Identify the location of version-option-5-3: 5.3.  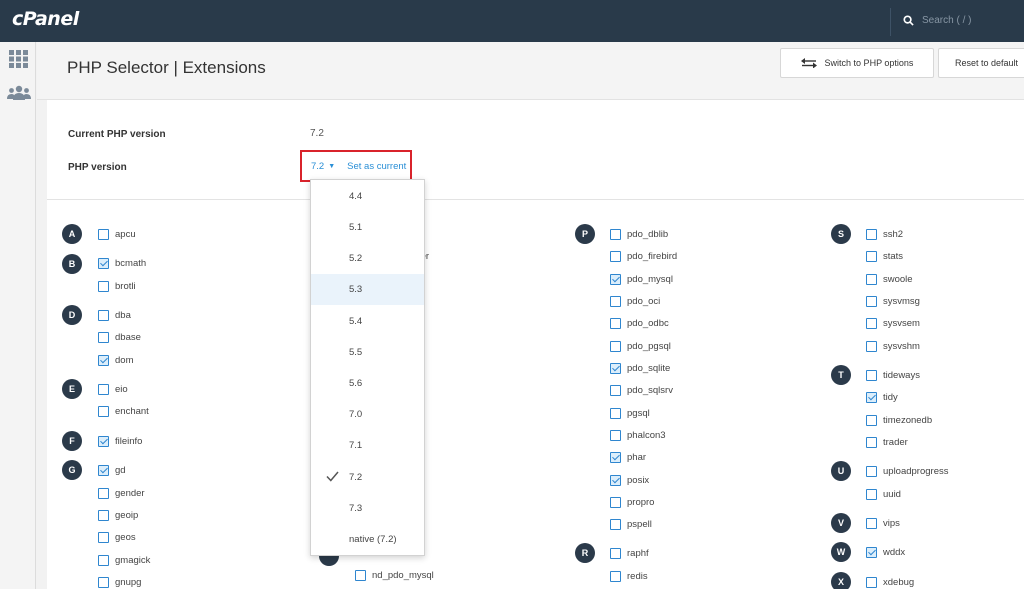
(367, 289).